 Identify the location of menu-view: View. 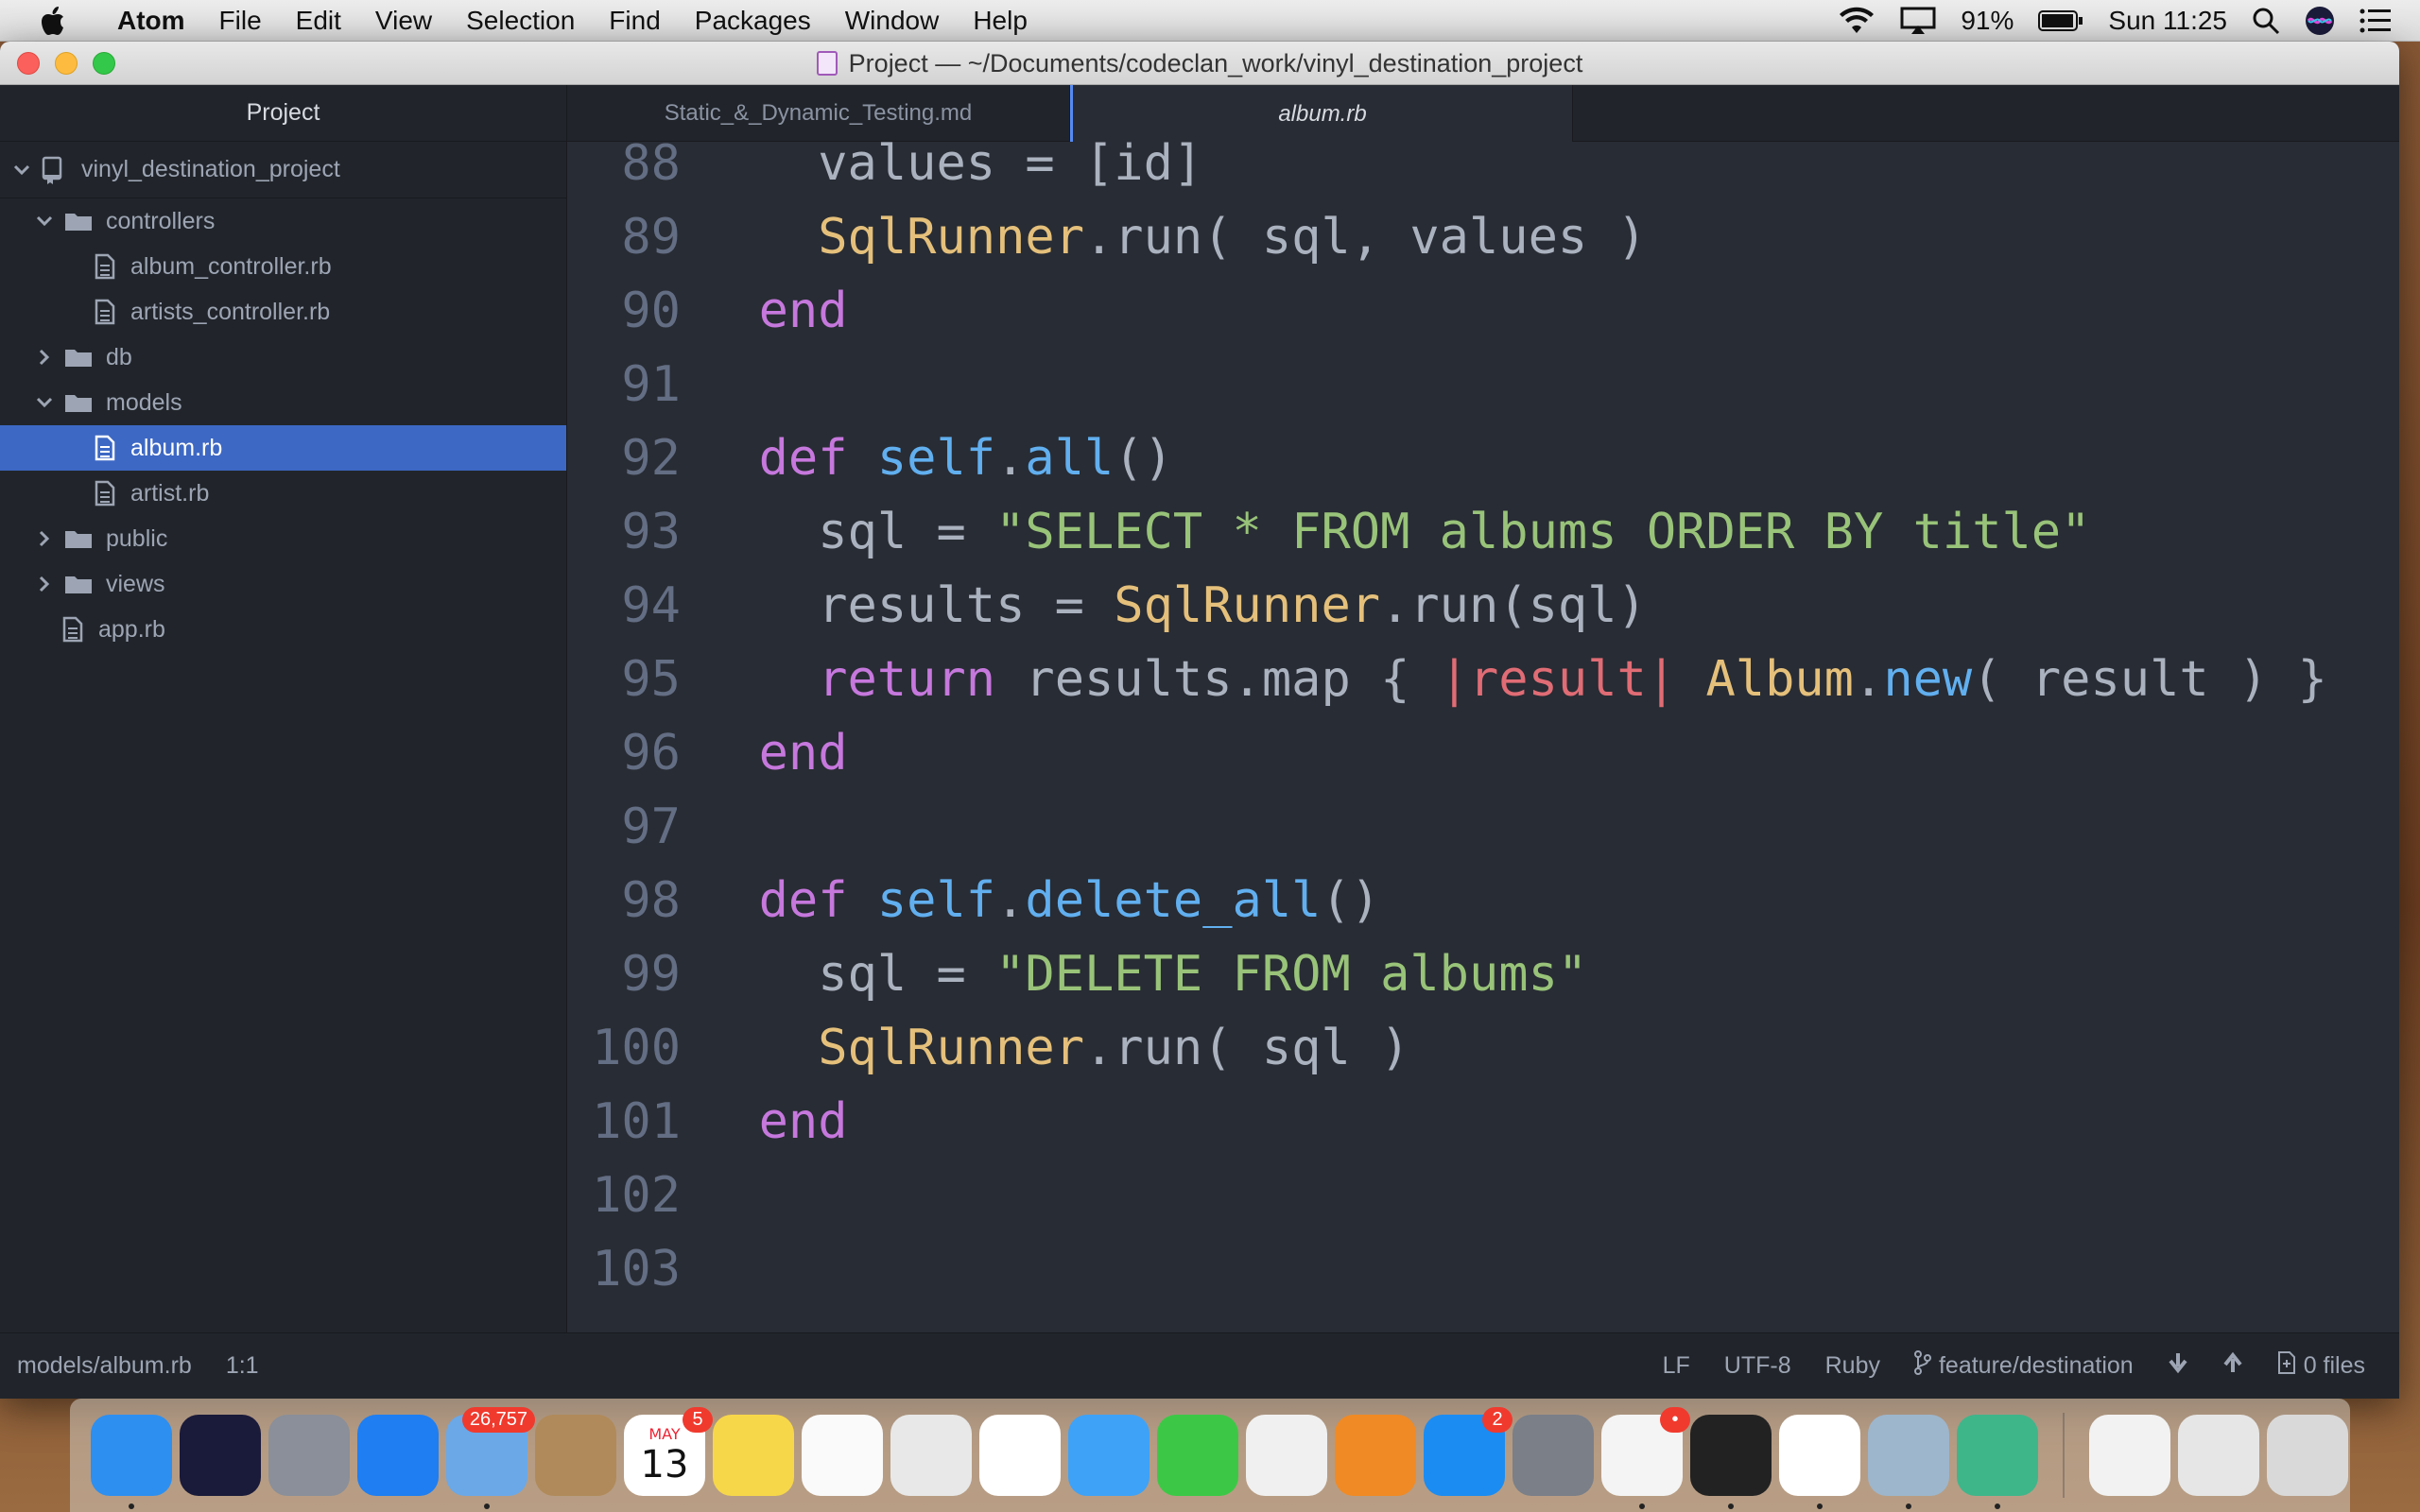
(403, 21).